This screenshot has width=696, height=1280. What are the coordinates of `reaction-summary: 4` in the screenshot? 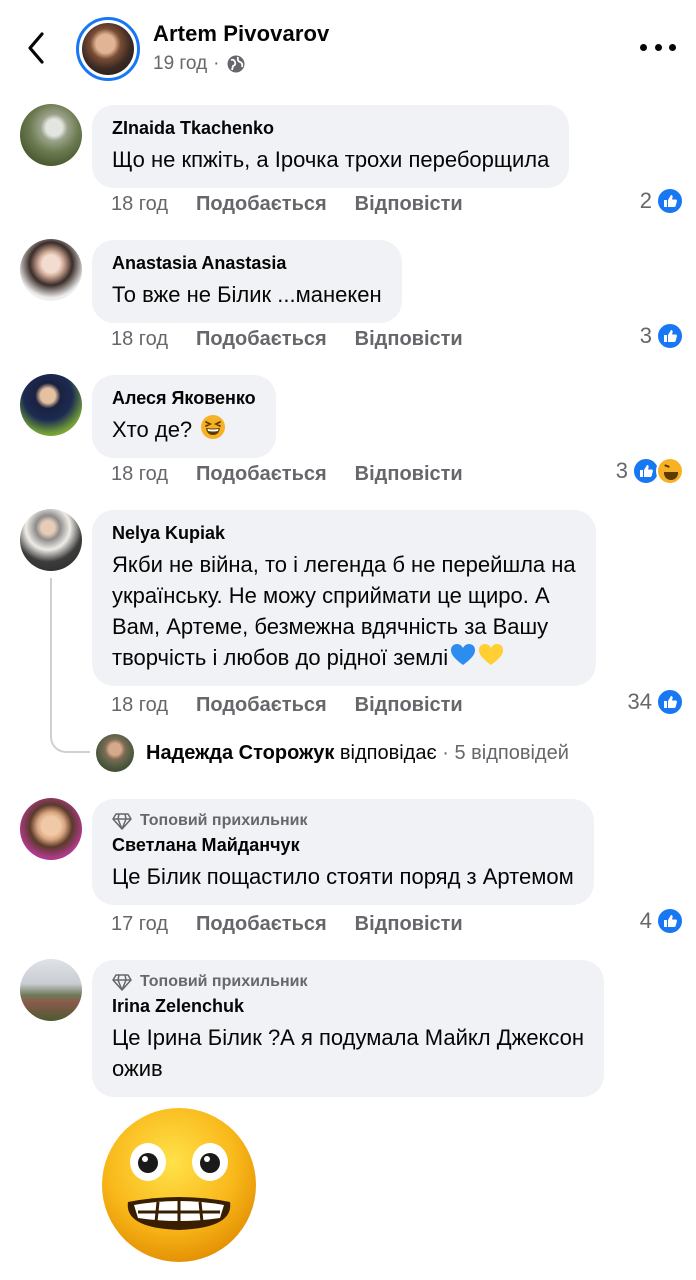 It's located at (662, 921).